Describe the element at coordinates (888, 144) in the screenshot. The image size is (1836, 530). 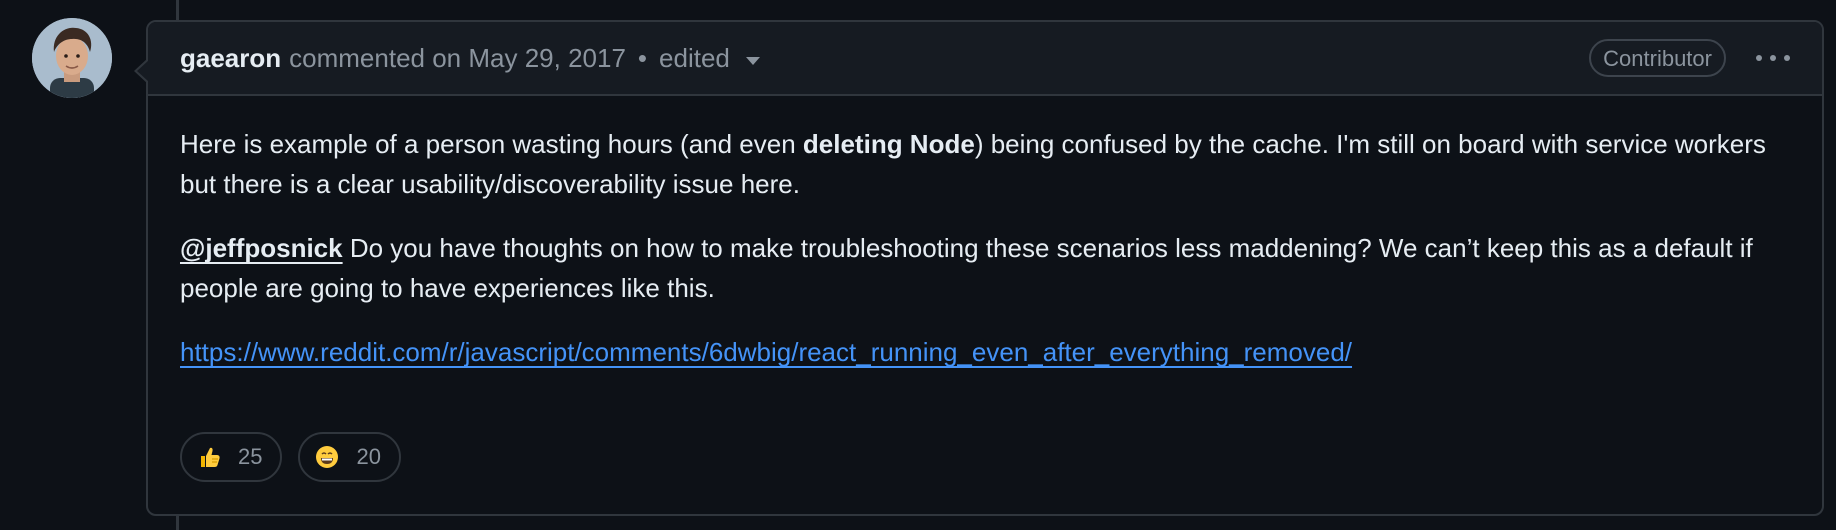
I see `bold-text: deleting Node` at that location.